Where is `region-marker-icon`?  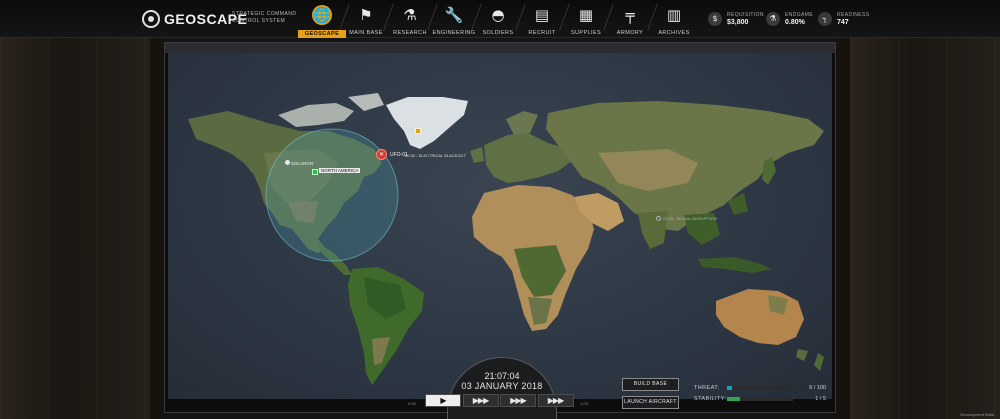 region-marker-icon is located at coordinates (315, 172).